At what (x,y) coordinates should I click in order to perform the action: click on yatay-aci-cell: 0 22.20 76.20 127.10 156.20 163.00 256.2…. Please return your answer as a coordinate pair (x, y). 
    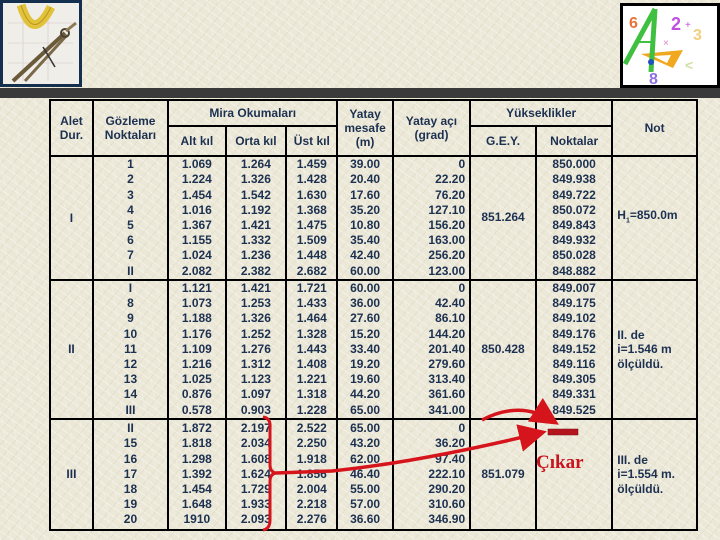
    Looking at the image, I should click on (431, 218).